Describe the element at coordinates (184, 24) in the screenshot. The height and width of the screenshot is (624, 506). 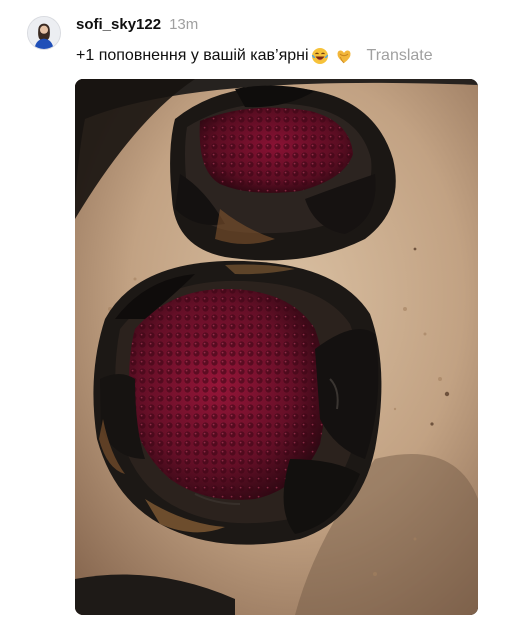
I see `post-timestamp: 13m` at that location.